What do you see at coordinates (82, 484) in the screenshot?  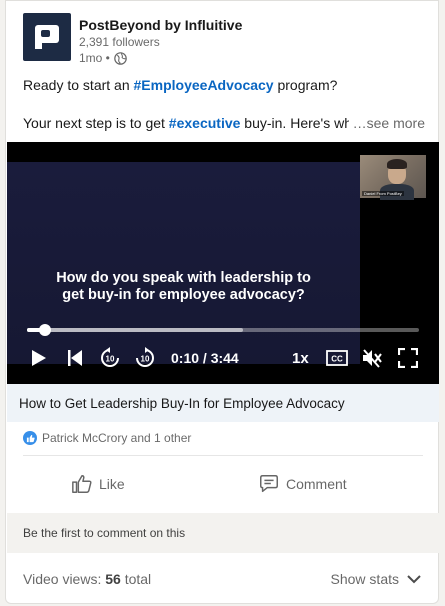 I see `thumbs-up-icon` at bounding box center [82, 484].